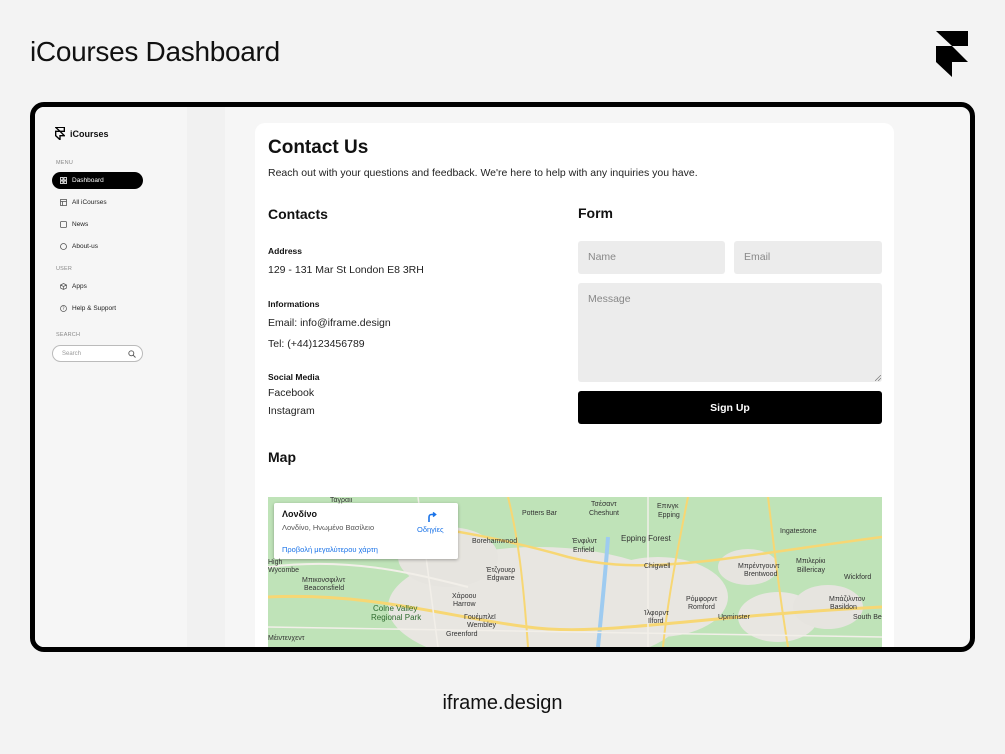  I want to click on map-label: Billericay, so click(811, 570).